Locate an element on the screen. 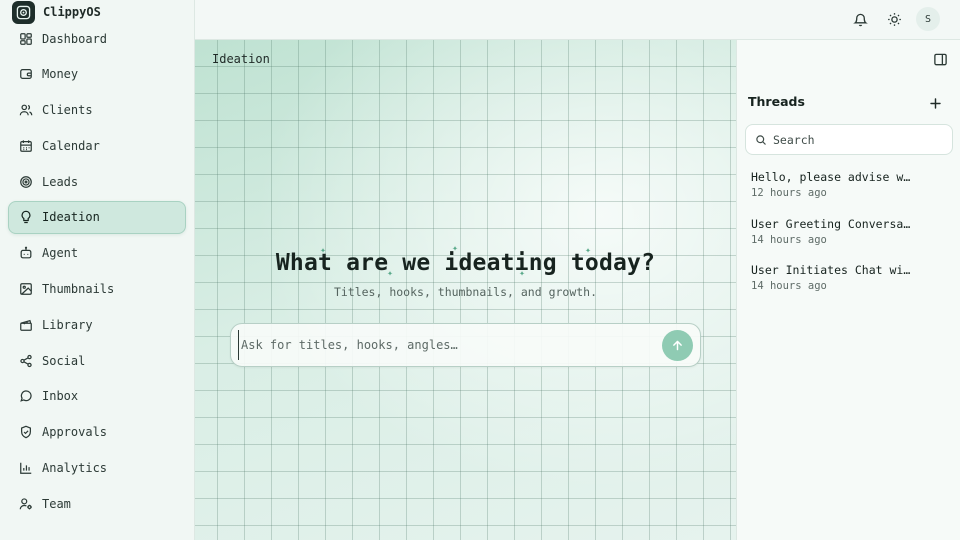 The width and height of the screenshot is (960, 540). bar-chart-icon is located at coordinates (26, 468).